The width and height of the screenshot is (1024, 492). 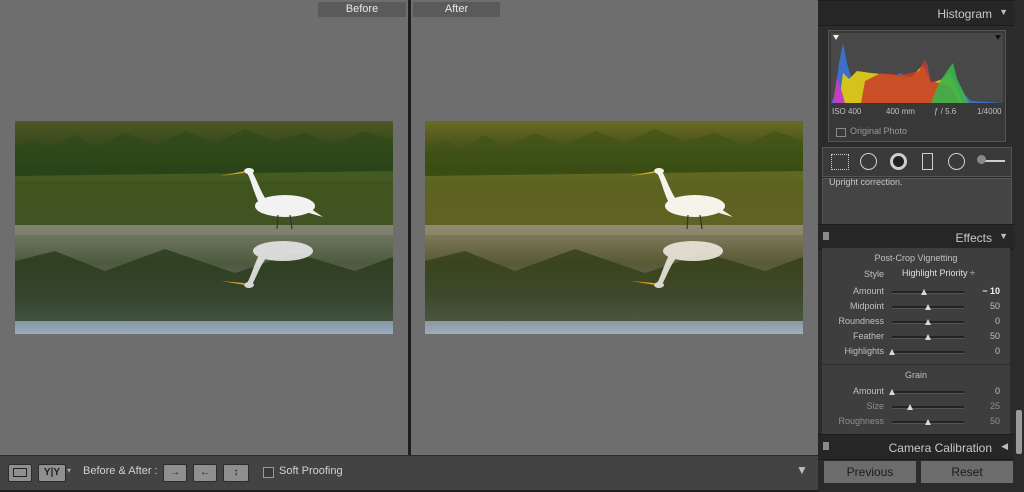 I want to click on tool-strip, so click(x=917, y=162).